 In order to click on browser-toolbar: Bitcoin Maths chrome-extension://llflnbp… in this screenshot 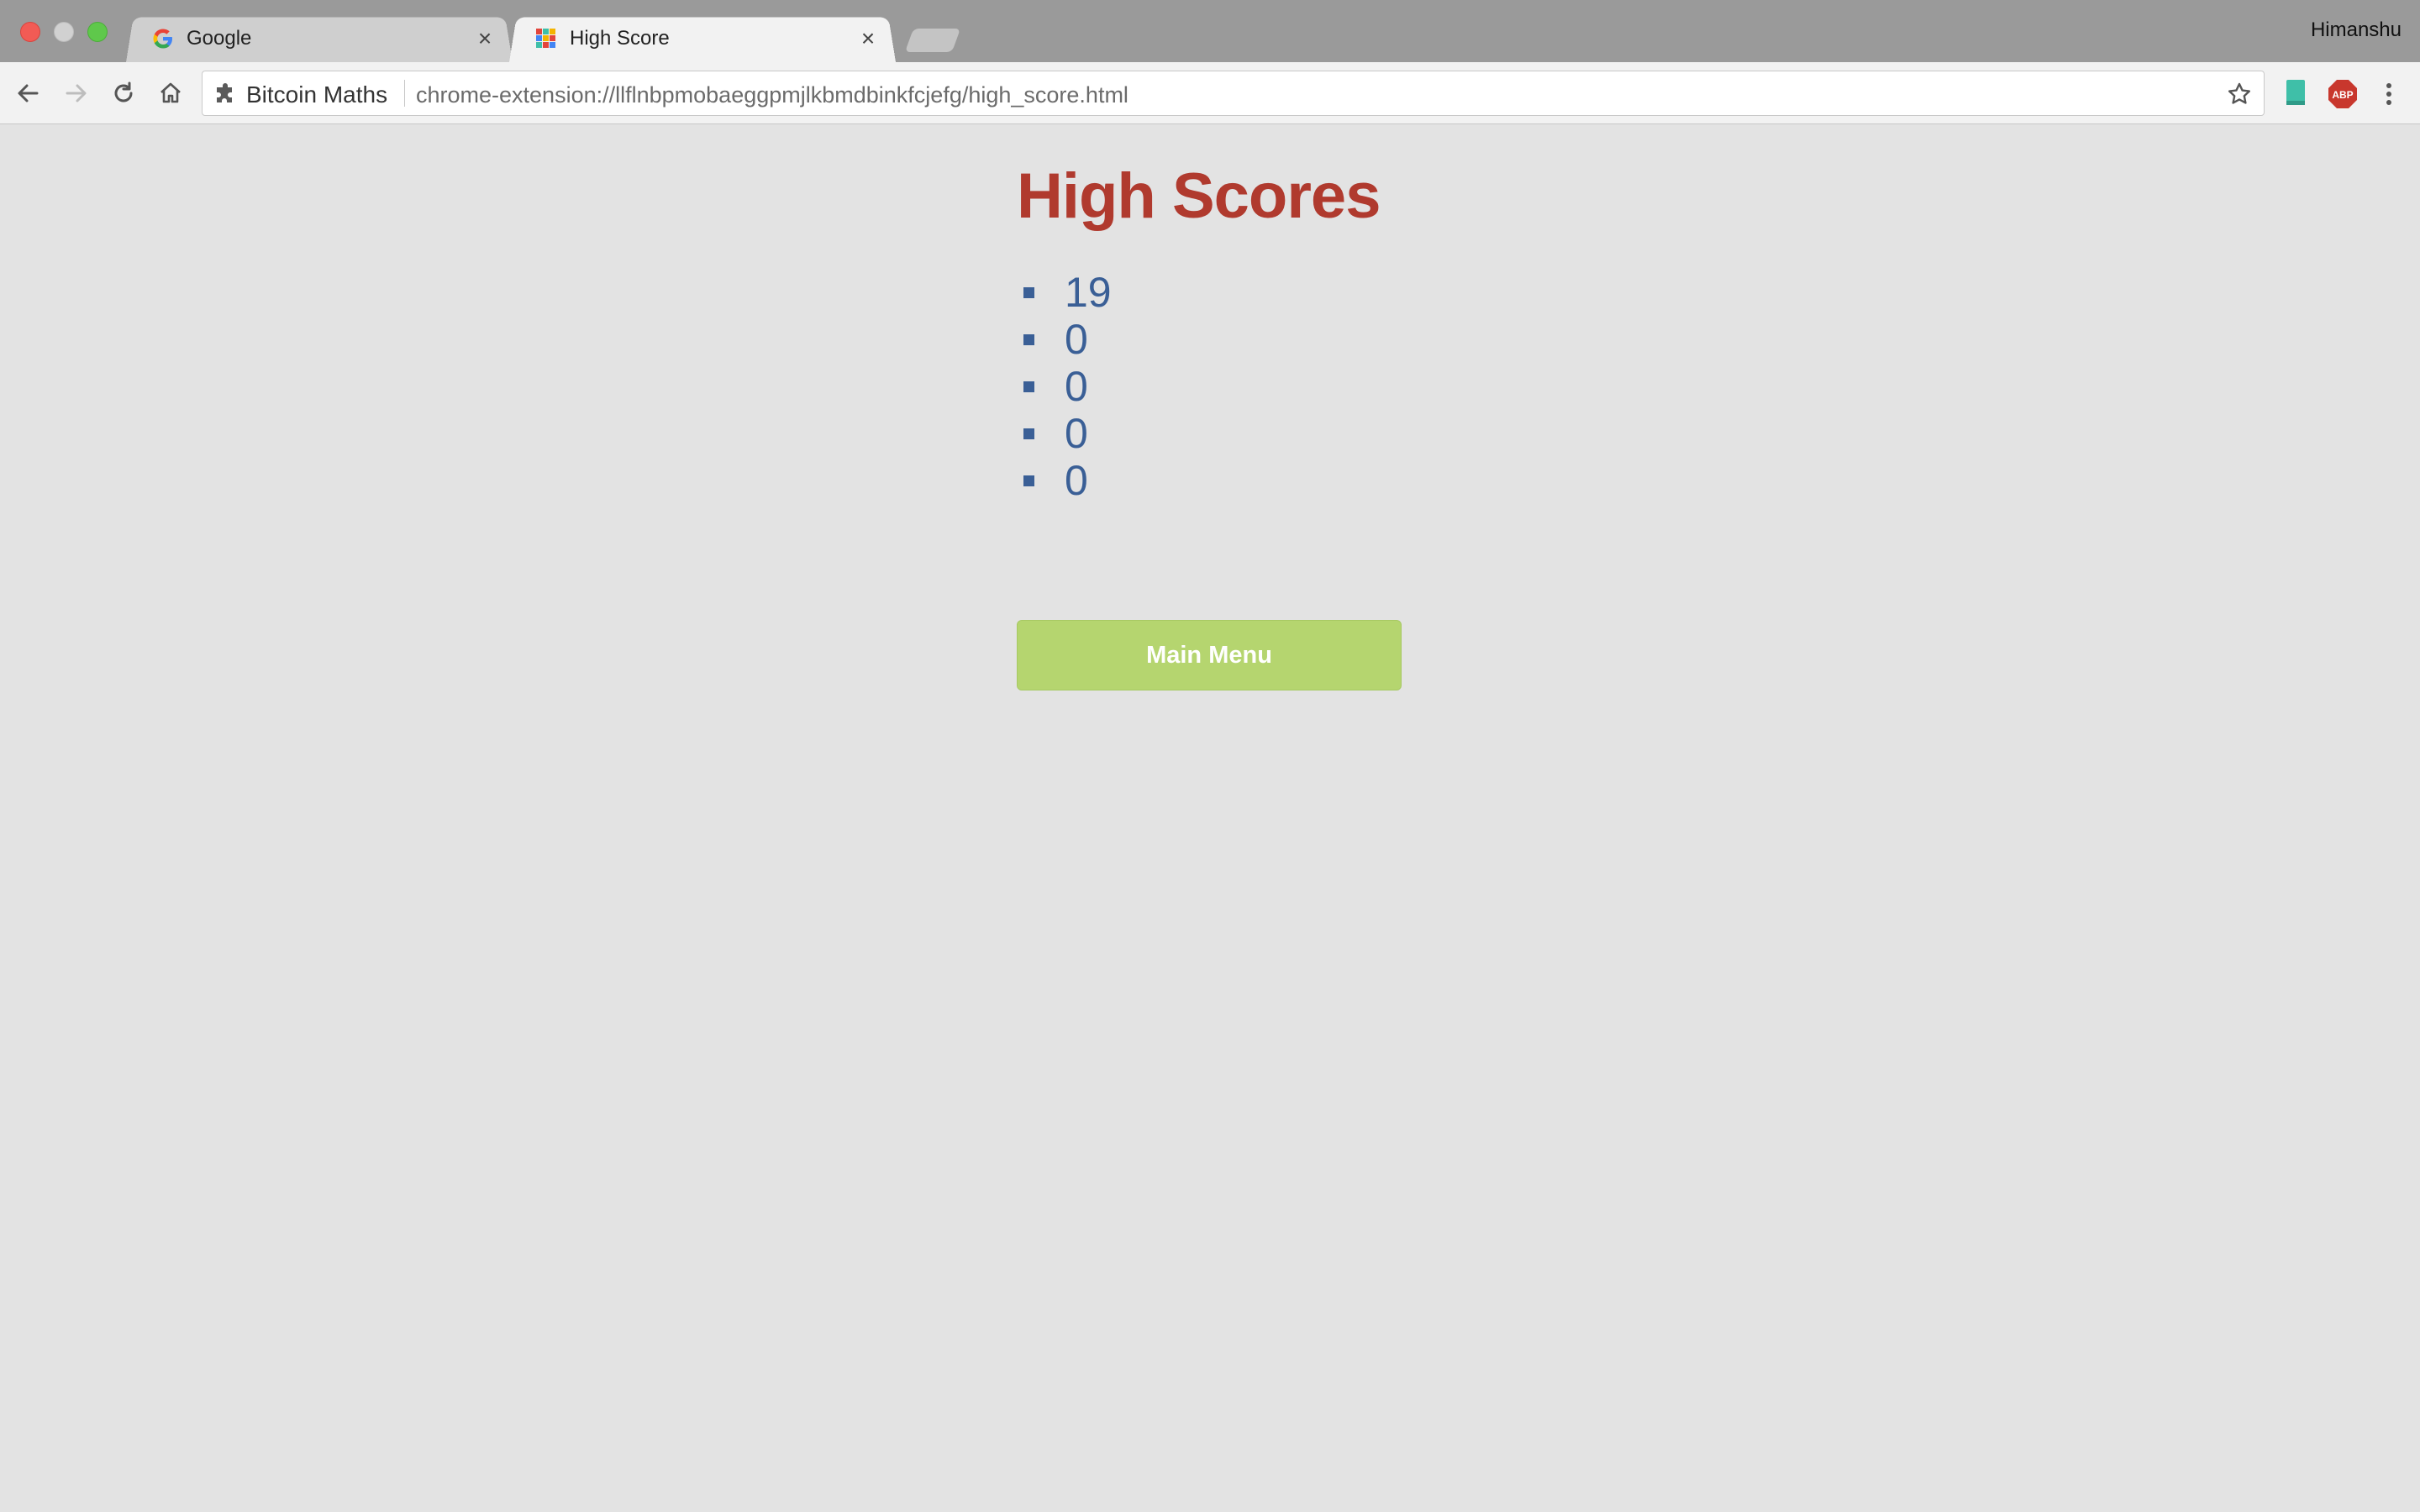, I will do `click(1210, 93)`.